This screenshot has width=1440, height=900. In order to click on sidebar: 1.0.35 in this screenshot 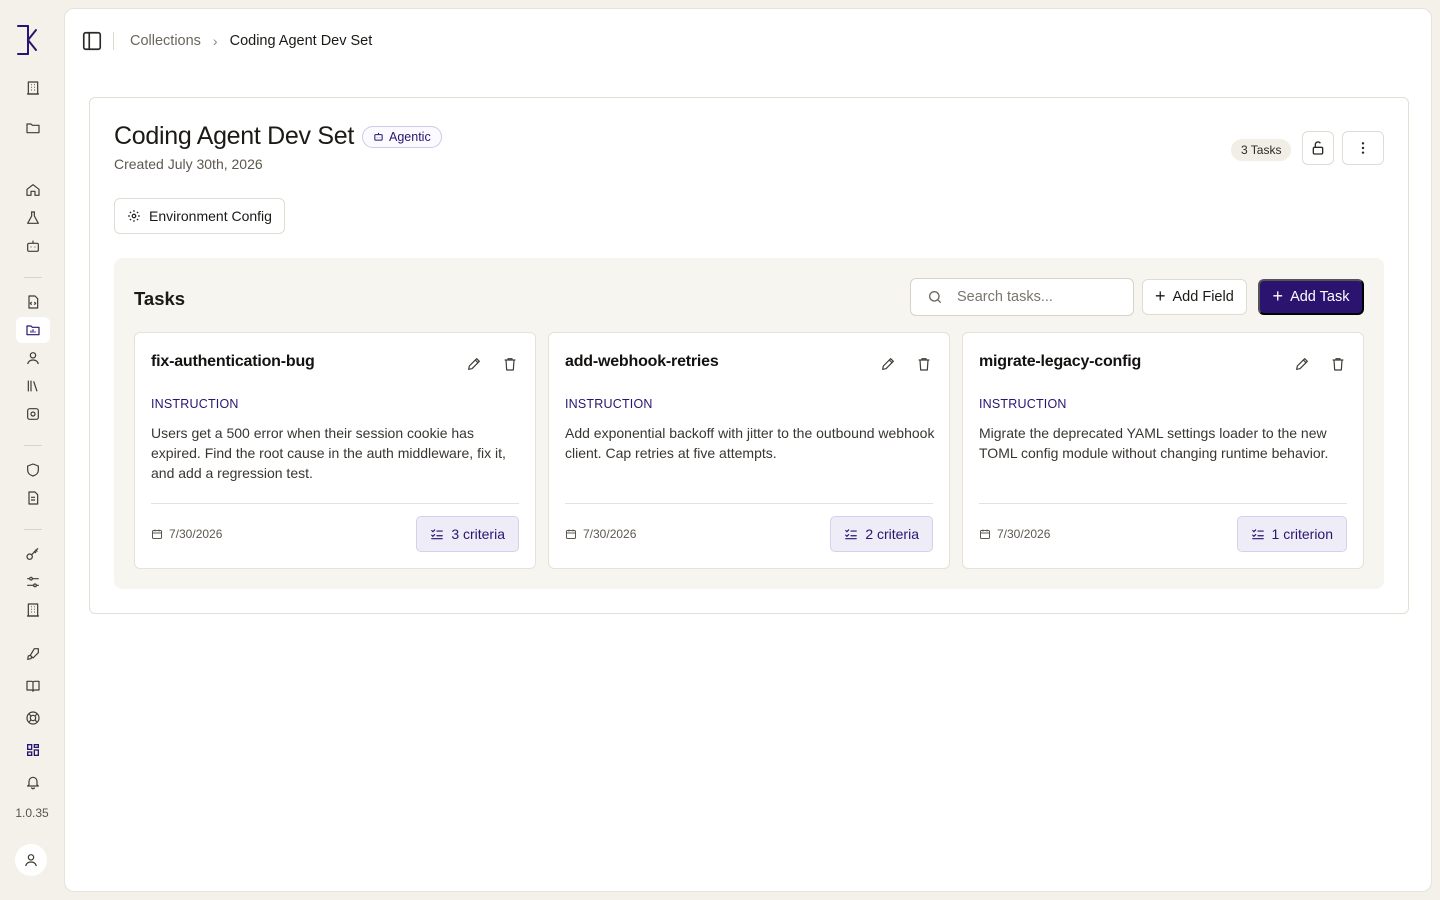, I will do `click(32, 450)`.